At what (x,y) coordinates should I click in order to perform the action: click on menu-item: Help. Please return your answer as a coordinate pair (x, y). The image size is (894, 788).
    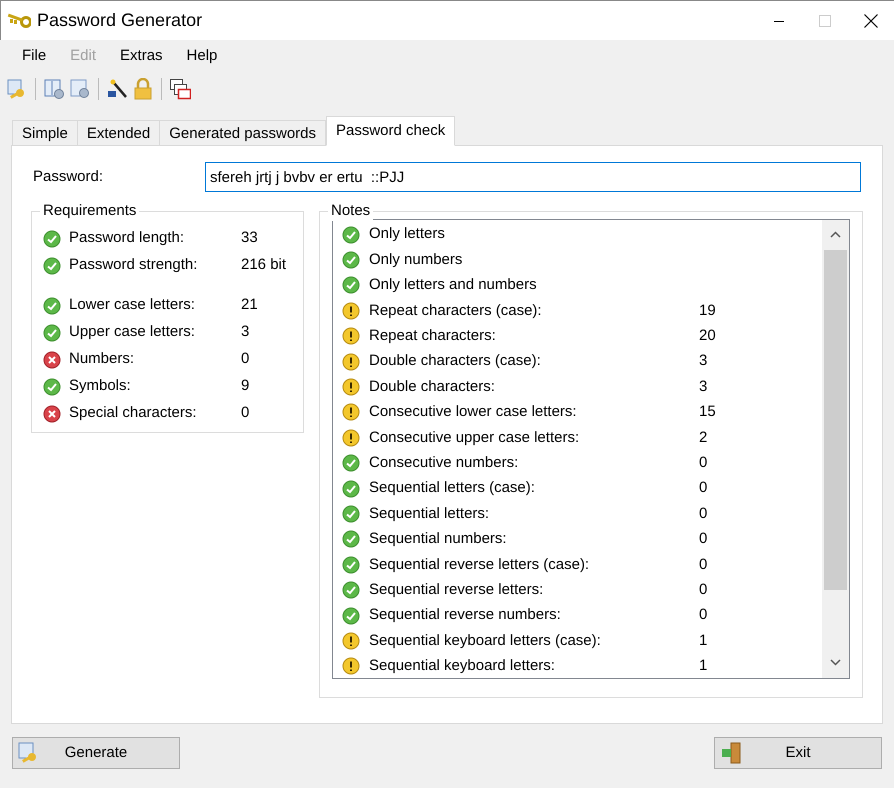
    Looking at the image, I should click on (202, 56).